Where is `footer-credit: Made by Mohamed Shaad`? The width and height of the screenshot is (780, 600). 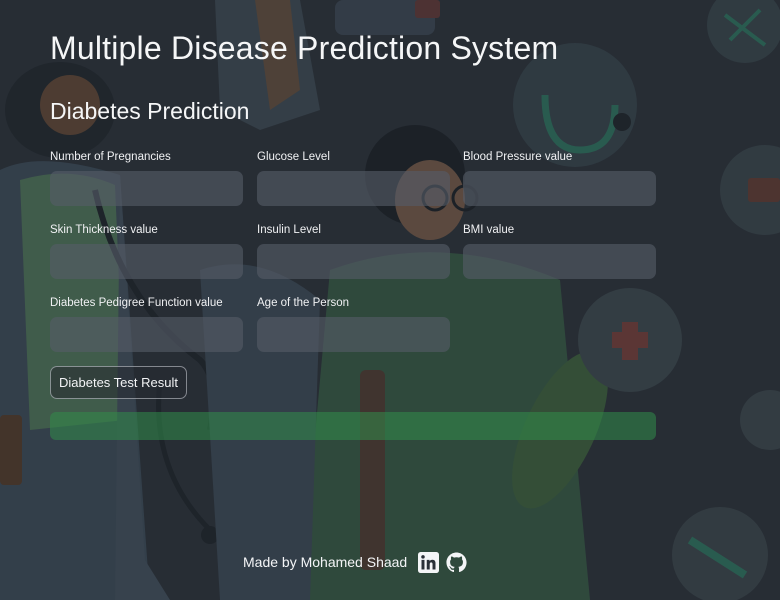 footer-credit: Made by Mohamed Shaad is located at coordinates (325, 562).